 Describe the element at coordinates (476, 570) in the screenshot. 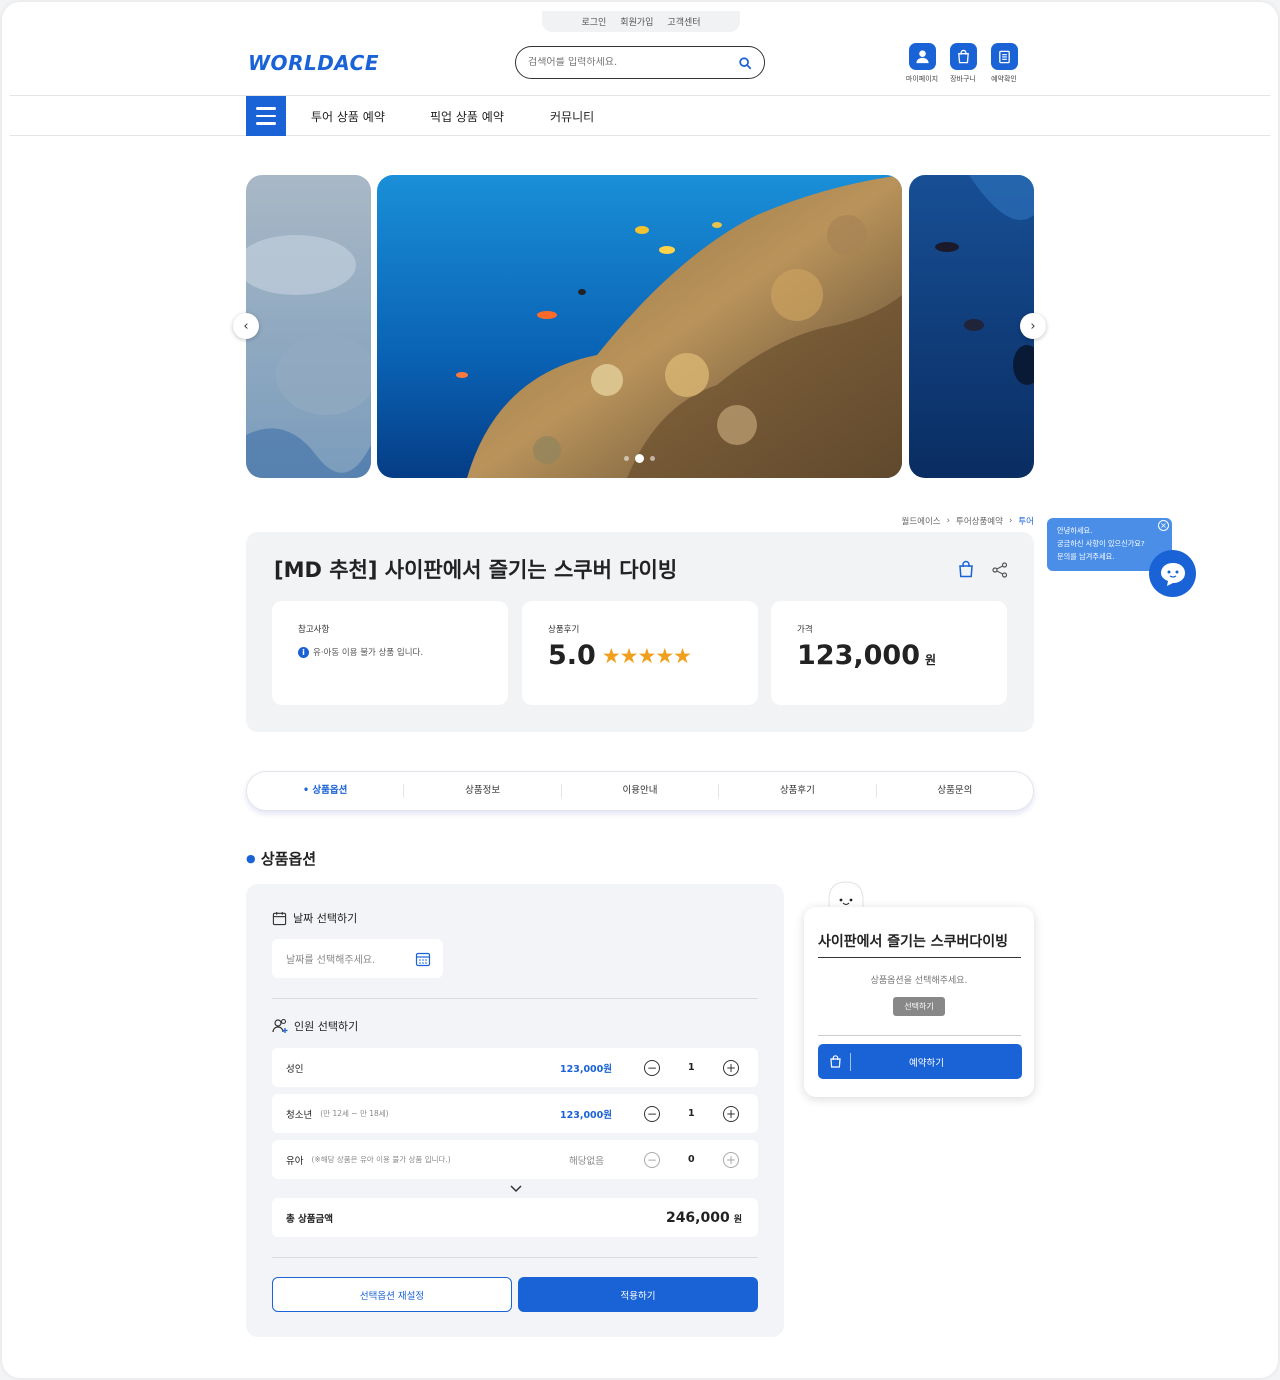

I see `product-title: [MD 추천] 사이판에서 즐기는 스쿠버 다이빙` at that location.